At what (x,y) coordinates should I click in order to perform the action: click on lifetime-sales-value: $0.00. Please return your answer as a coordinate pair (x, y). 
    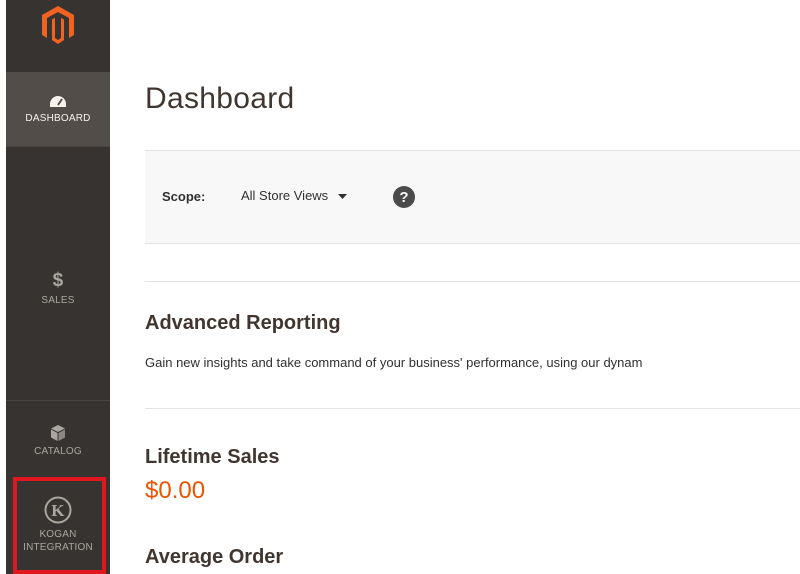
    Looking at the image, I should click on (175, 490).